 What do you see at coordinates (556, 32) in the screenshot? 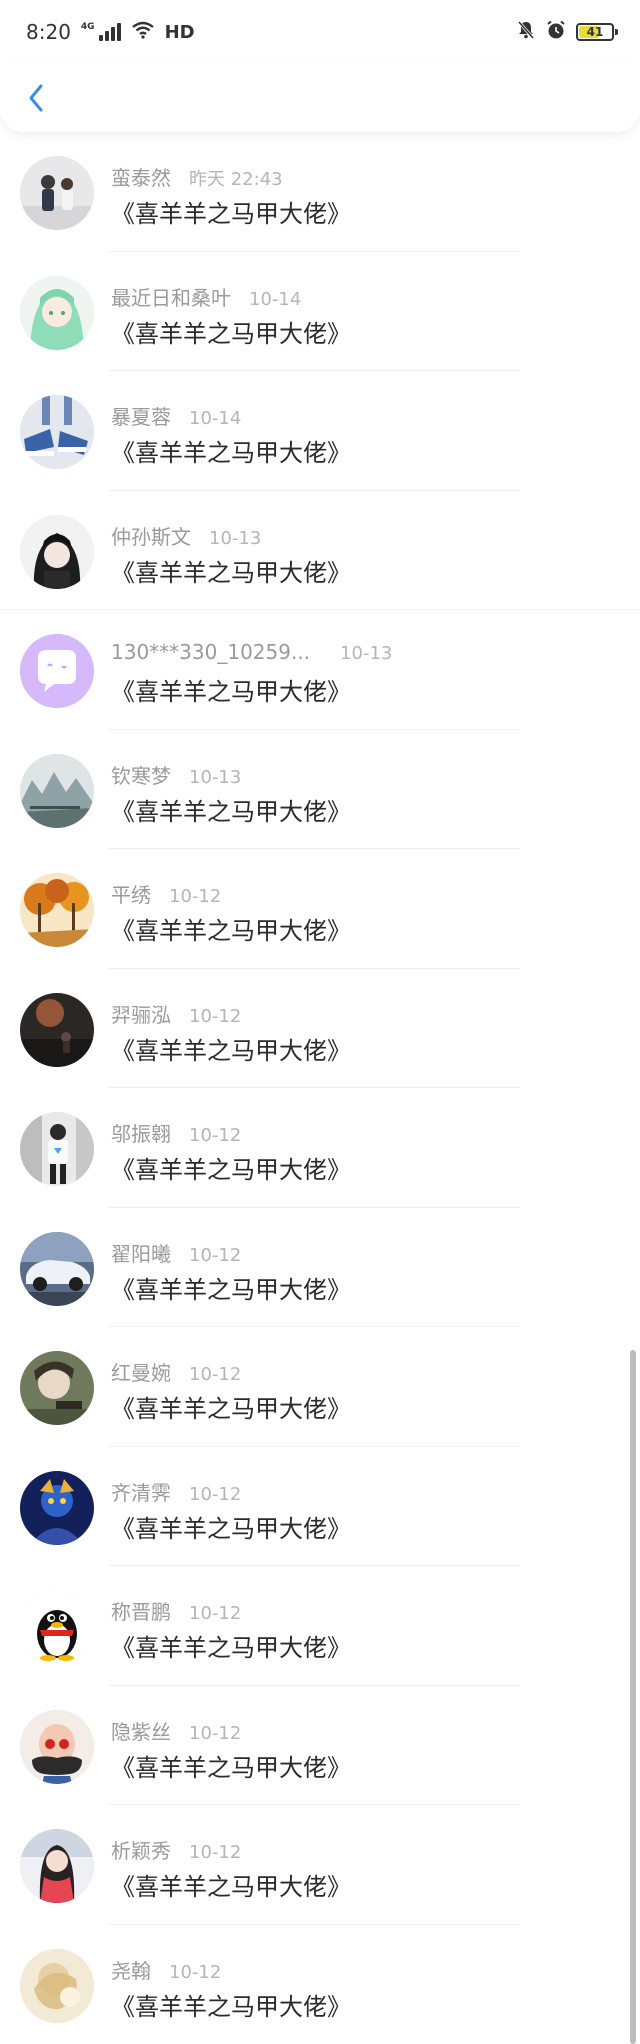
I see `alarm-icon` at bounding box center [556, 32].